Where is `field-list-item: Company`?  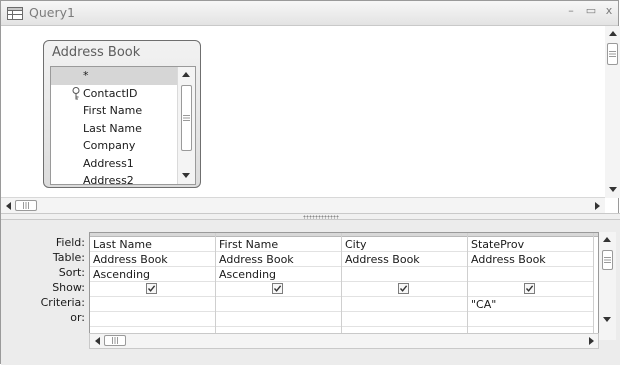 field-list-item: Company is located at coordinates (123, 146).